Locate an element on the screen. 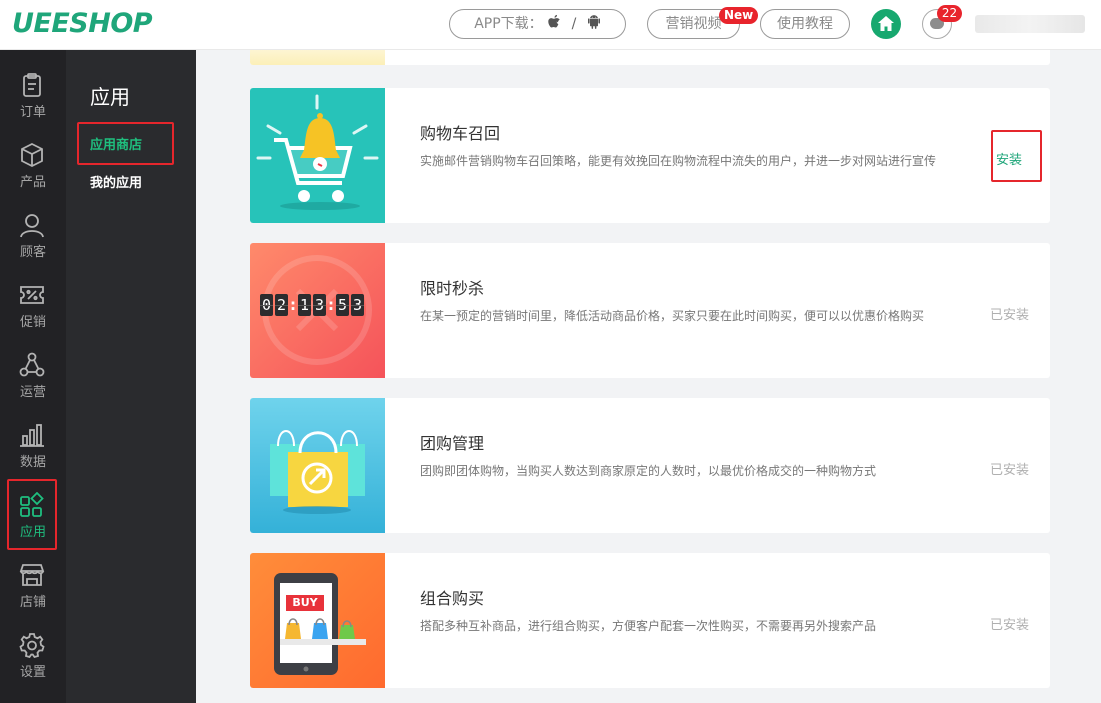  timer-digit: 5 is located at coordinates (342, 305).